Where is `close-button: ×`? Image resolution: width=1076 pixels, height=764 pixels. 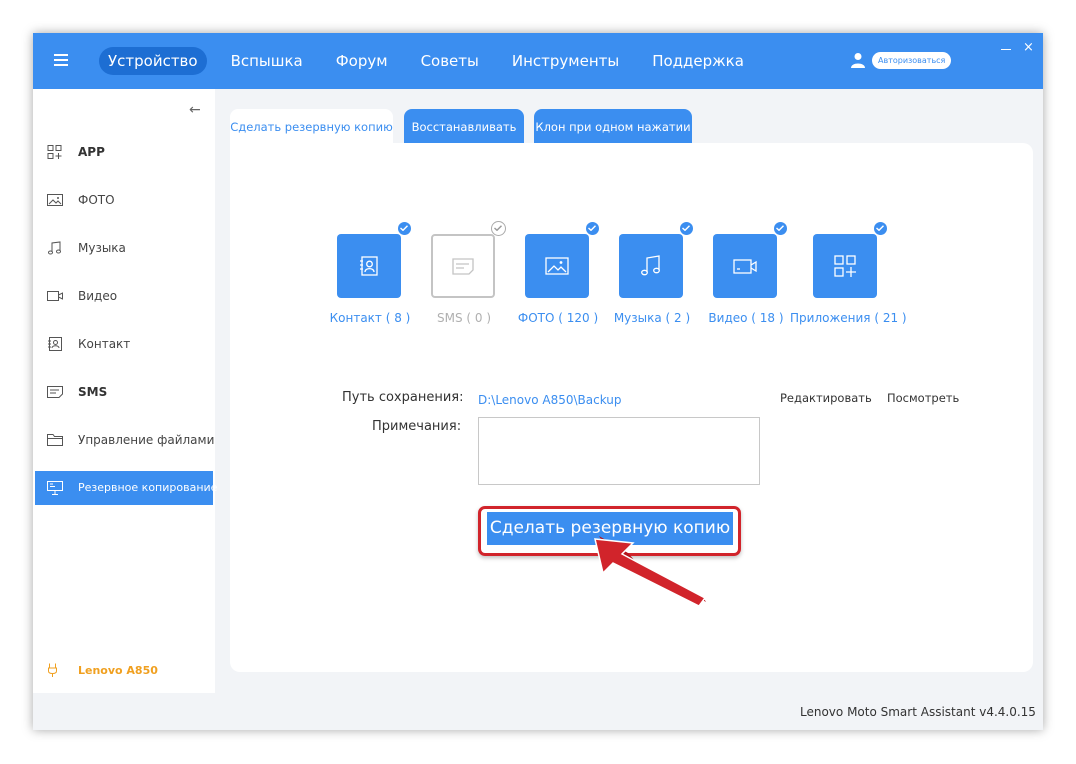
close-button: × is located at coordinates (1028, 48).